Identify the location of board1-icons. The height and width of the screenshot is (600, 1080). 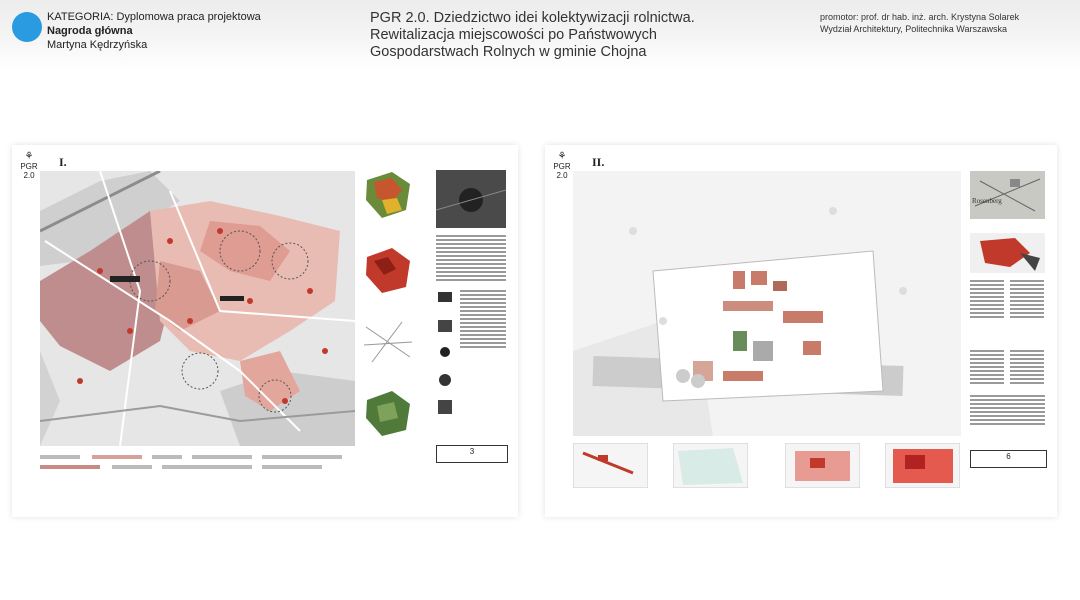
(446, 360).